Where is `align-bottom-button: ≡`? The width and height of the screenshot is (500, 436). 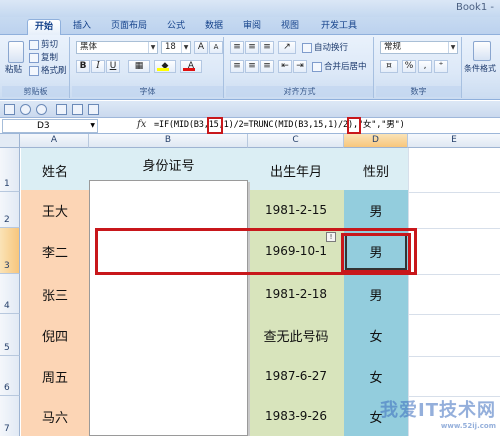 align-bottom-button: ≡ is located at coordinates (267, 47).